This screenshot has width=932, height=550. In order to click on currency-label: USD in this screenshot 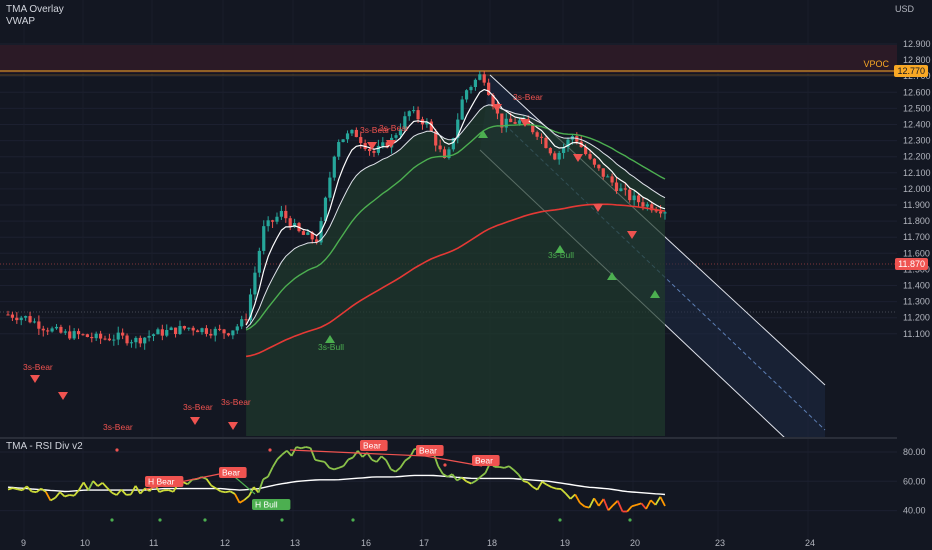, I will do `click(904, 9)`.